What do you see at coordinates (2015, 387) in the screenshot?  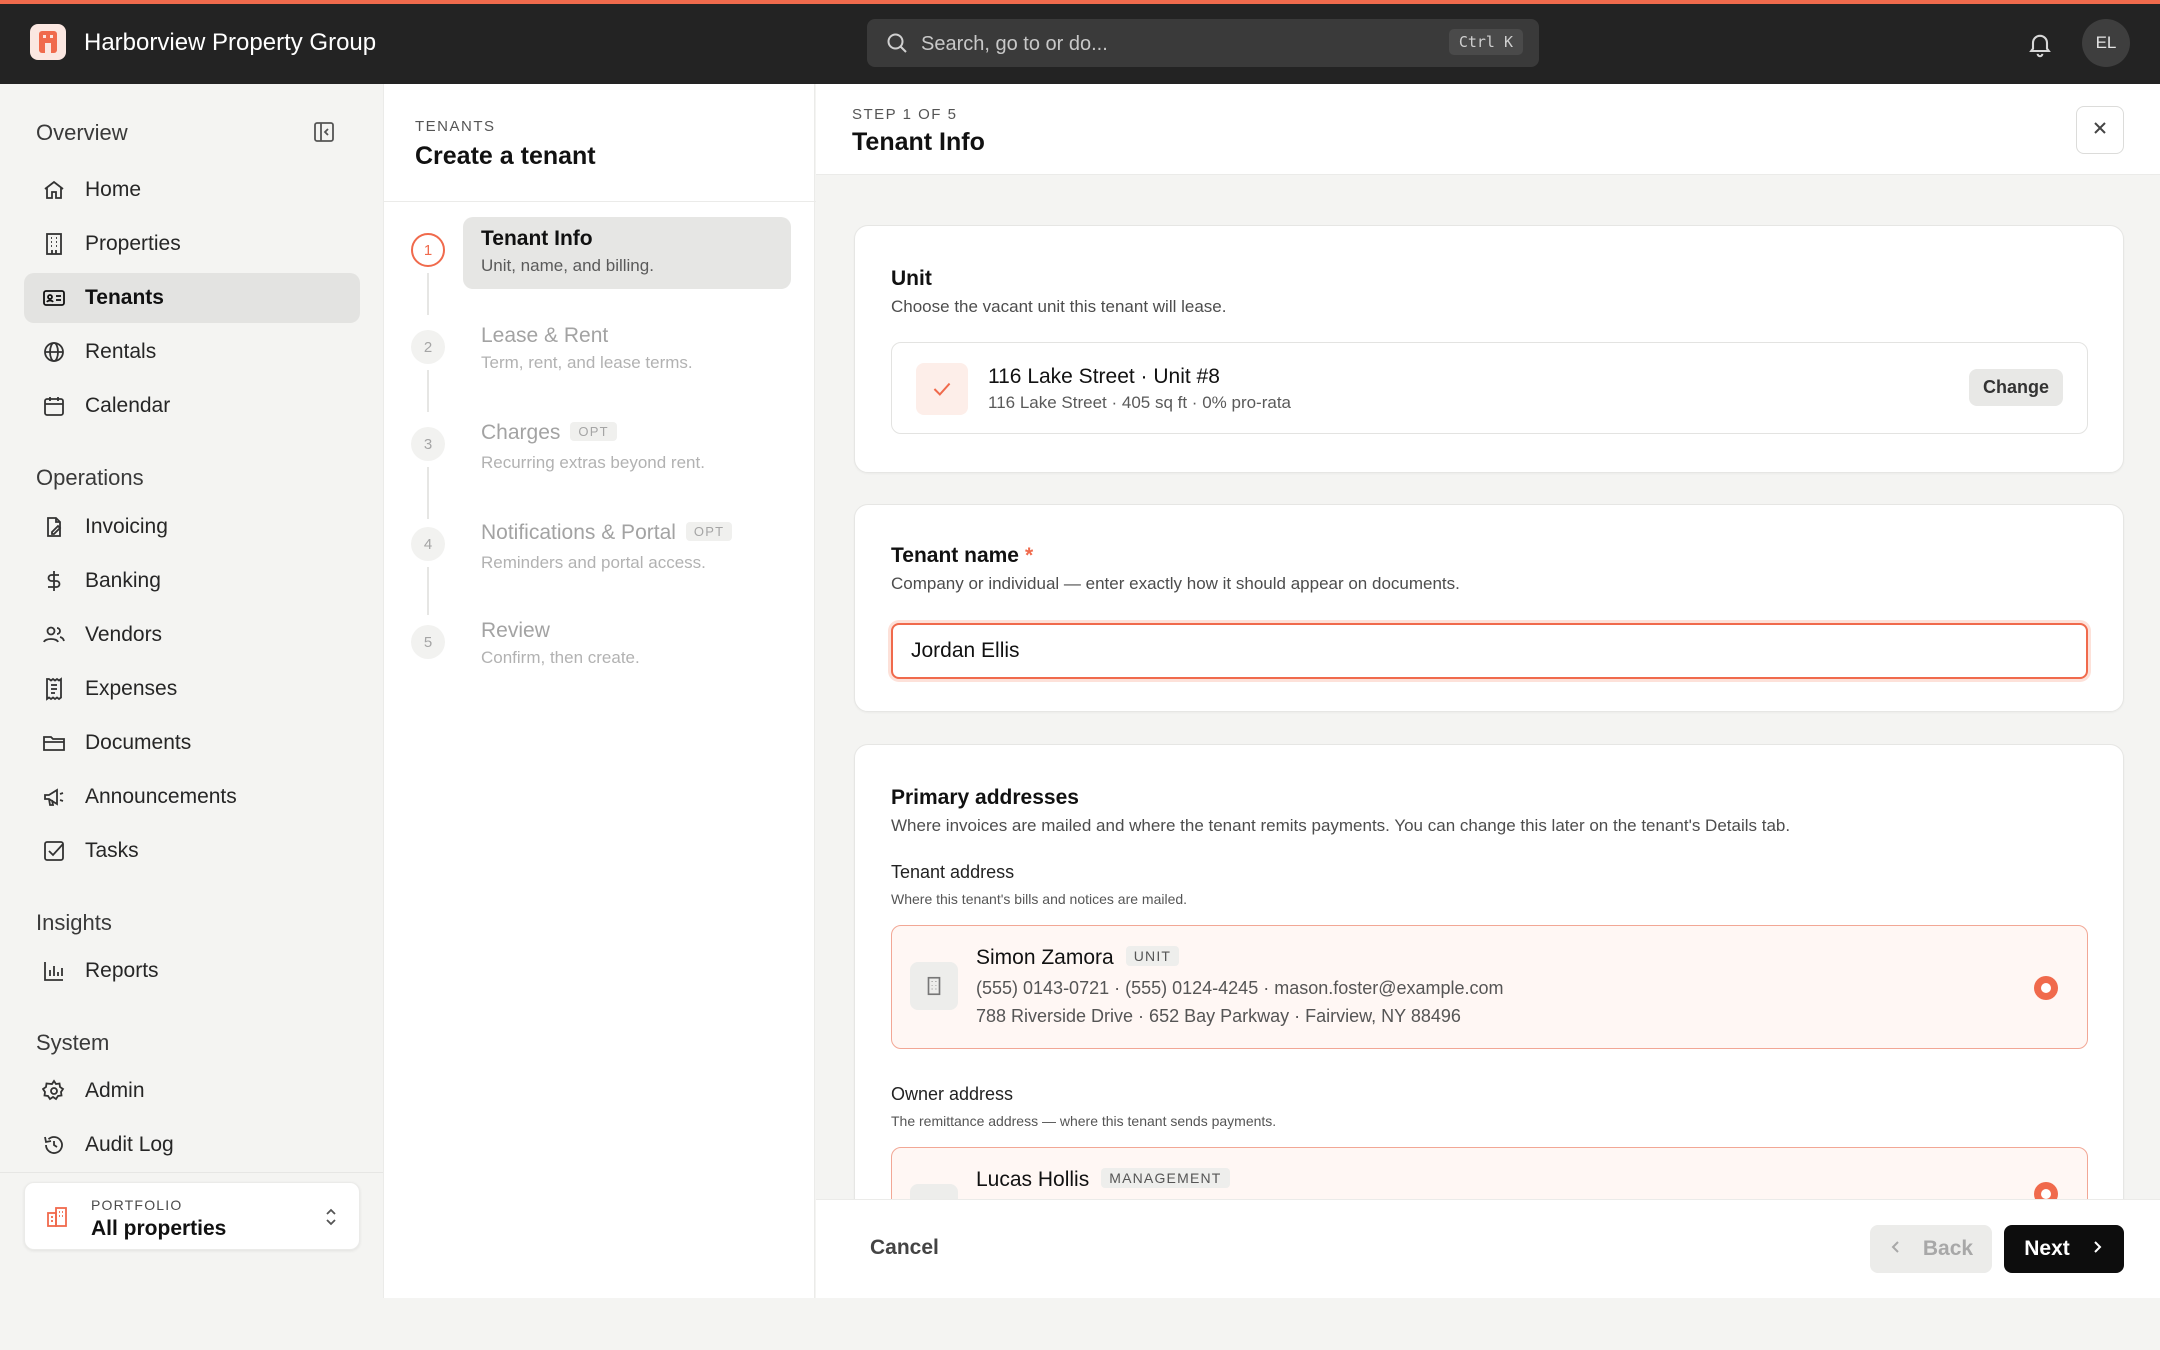 I see `change-unit-button: Change` at bounding box center [2015, 387].